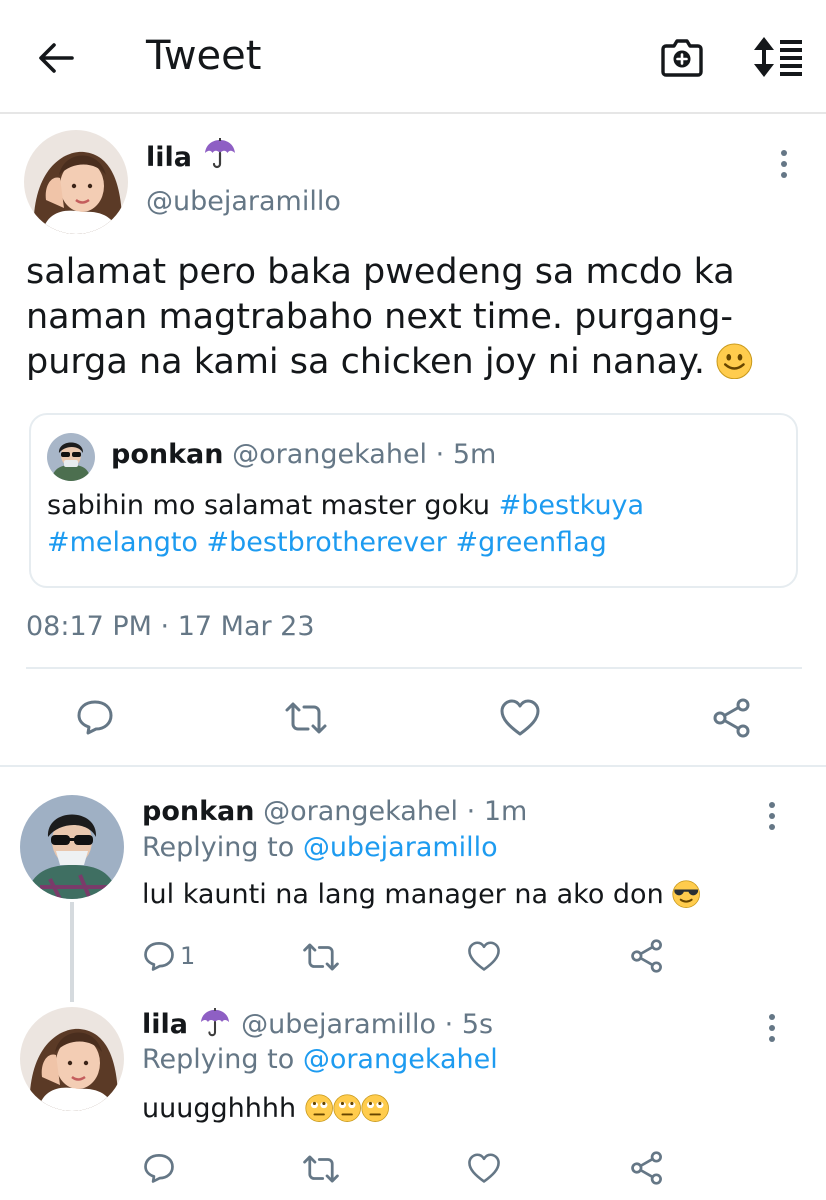 This screenshot has width=826, height=1200. I want to click on divider, so click(414, 668).